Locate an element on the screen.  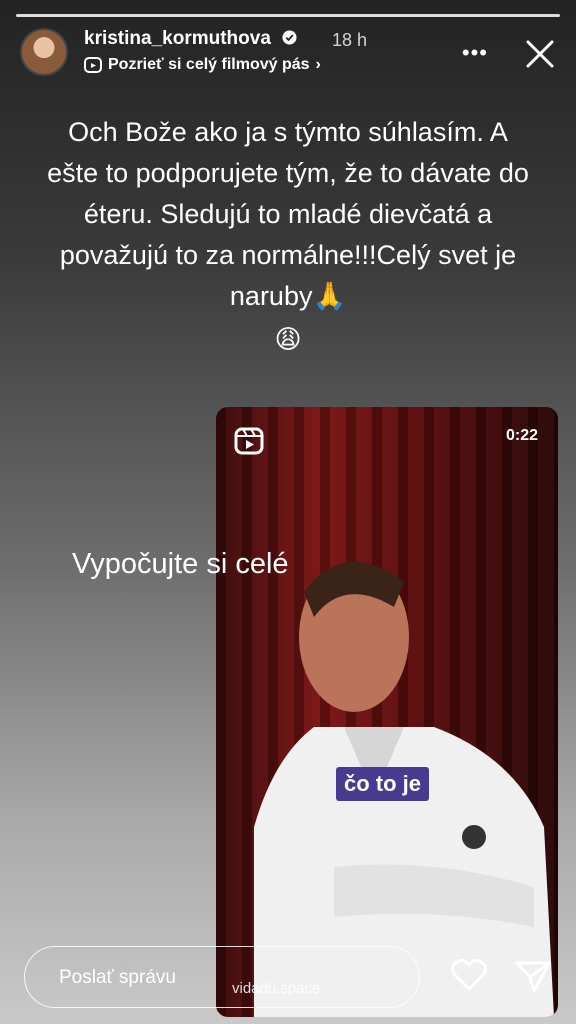
post-time: 18 h is located at coordinates (350, 40).